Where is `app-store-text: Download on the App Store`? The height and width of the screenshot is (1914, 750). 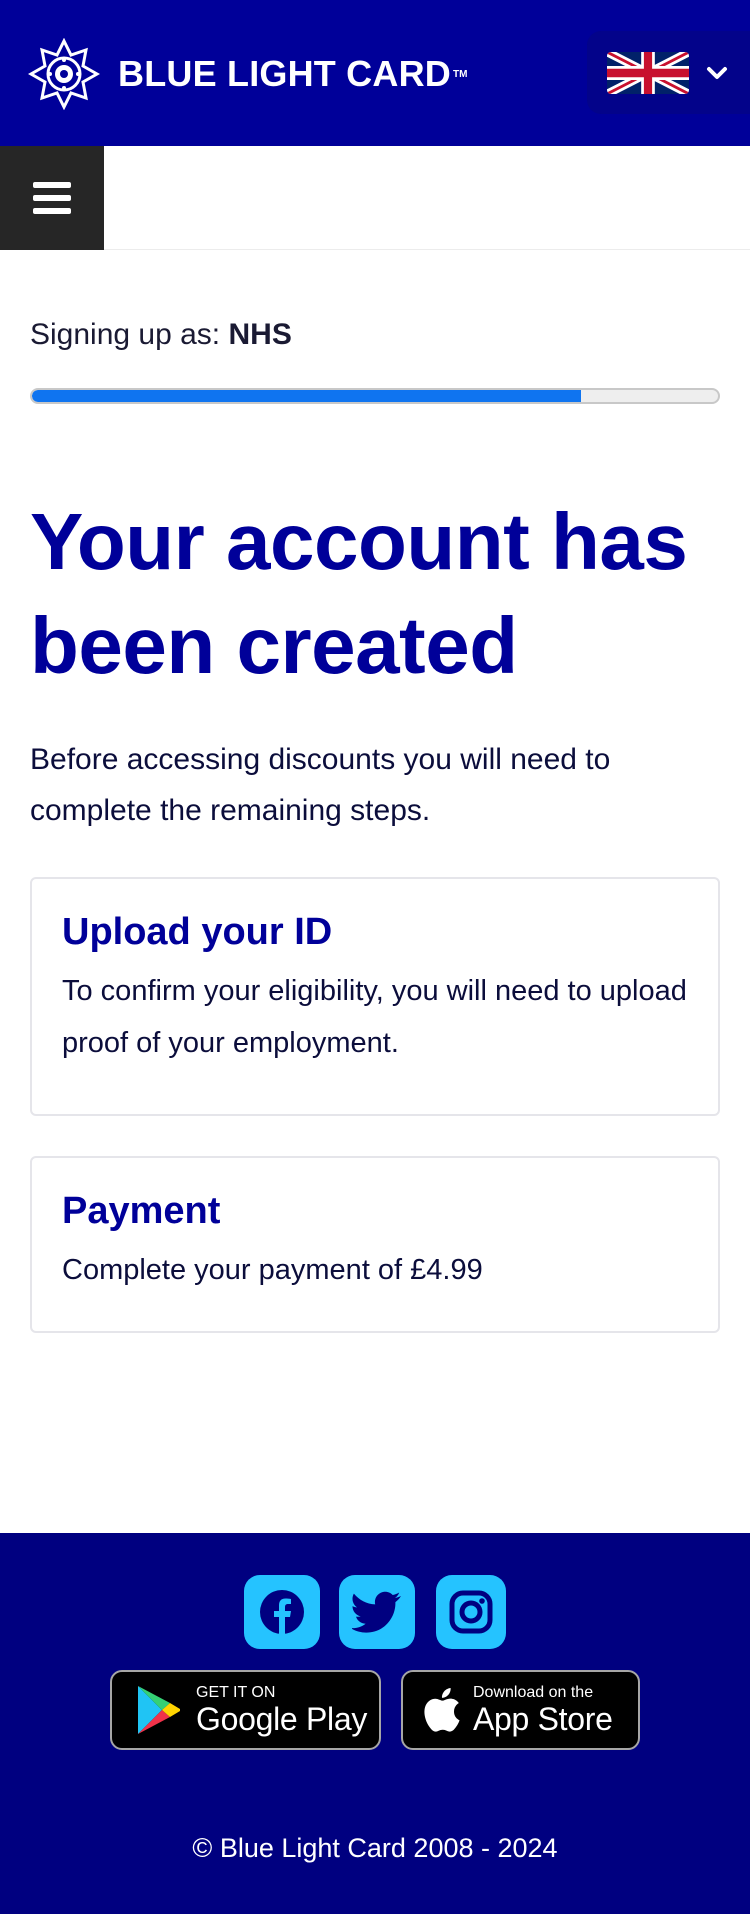
app-store-text: Download on the App Store is located at coordinates (543, 1710).